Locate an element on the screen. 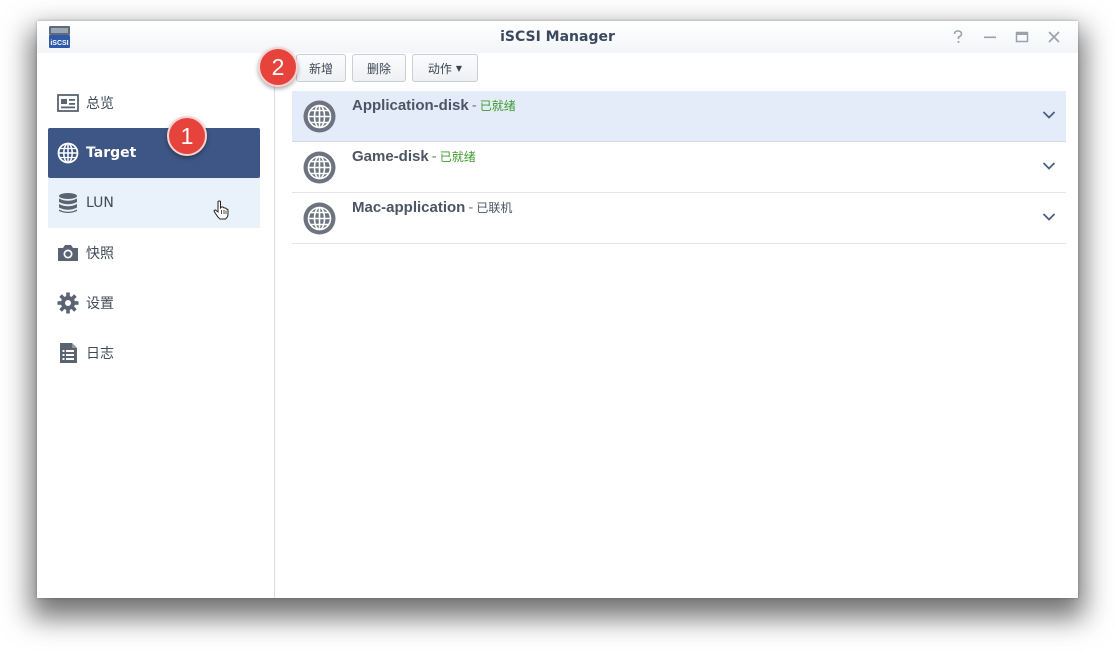 This screenshot has height=652, width=1115. close-icon is located at coordinates (1054, 37).